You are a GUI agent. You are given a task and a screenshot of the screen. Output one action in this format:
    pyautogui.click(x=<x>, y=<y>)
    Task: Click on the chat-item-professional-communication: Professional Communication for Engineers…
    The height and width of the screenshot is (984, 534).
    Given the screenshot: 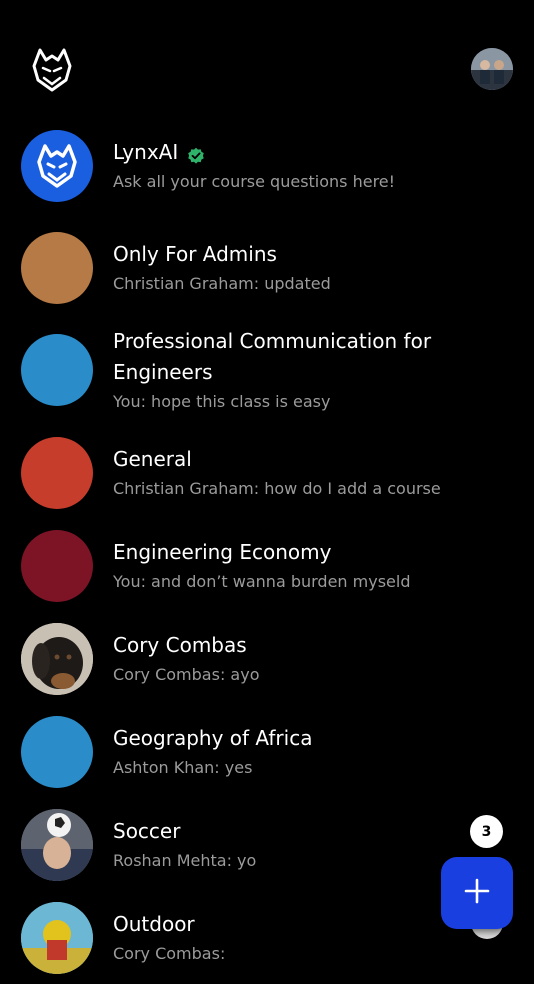 What is the action you would take?
    pyautogui.click(x=267, y=370)
    